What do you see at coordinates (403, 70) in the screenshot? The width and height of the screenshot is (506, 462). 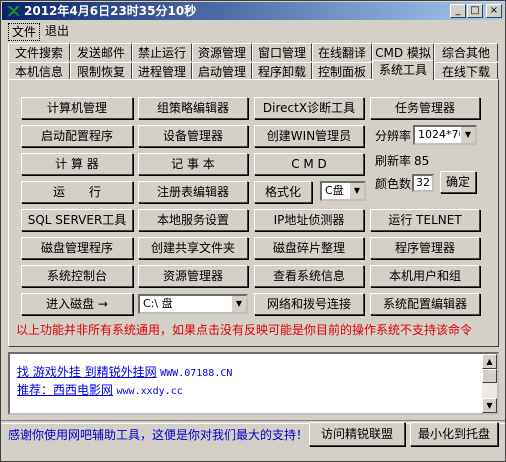 I see `tab-system-tools: 系统工具` at bounding box center [403, 70].